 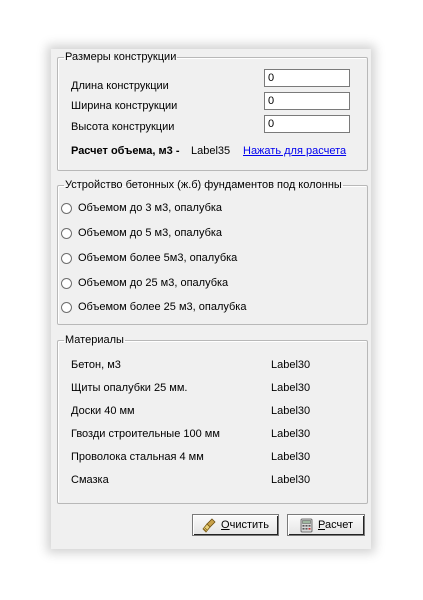 I want to click on foundation-option-5: Объемом более 25 м3, опалубка, so click(x=153, y=307).